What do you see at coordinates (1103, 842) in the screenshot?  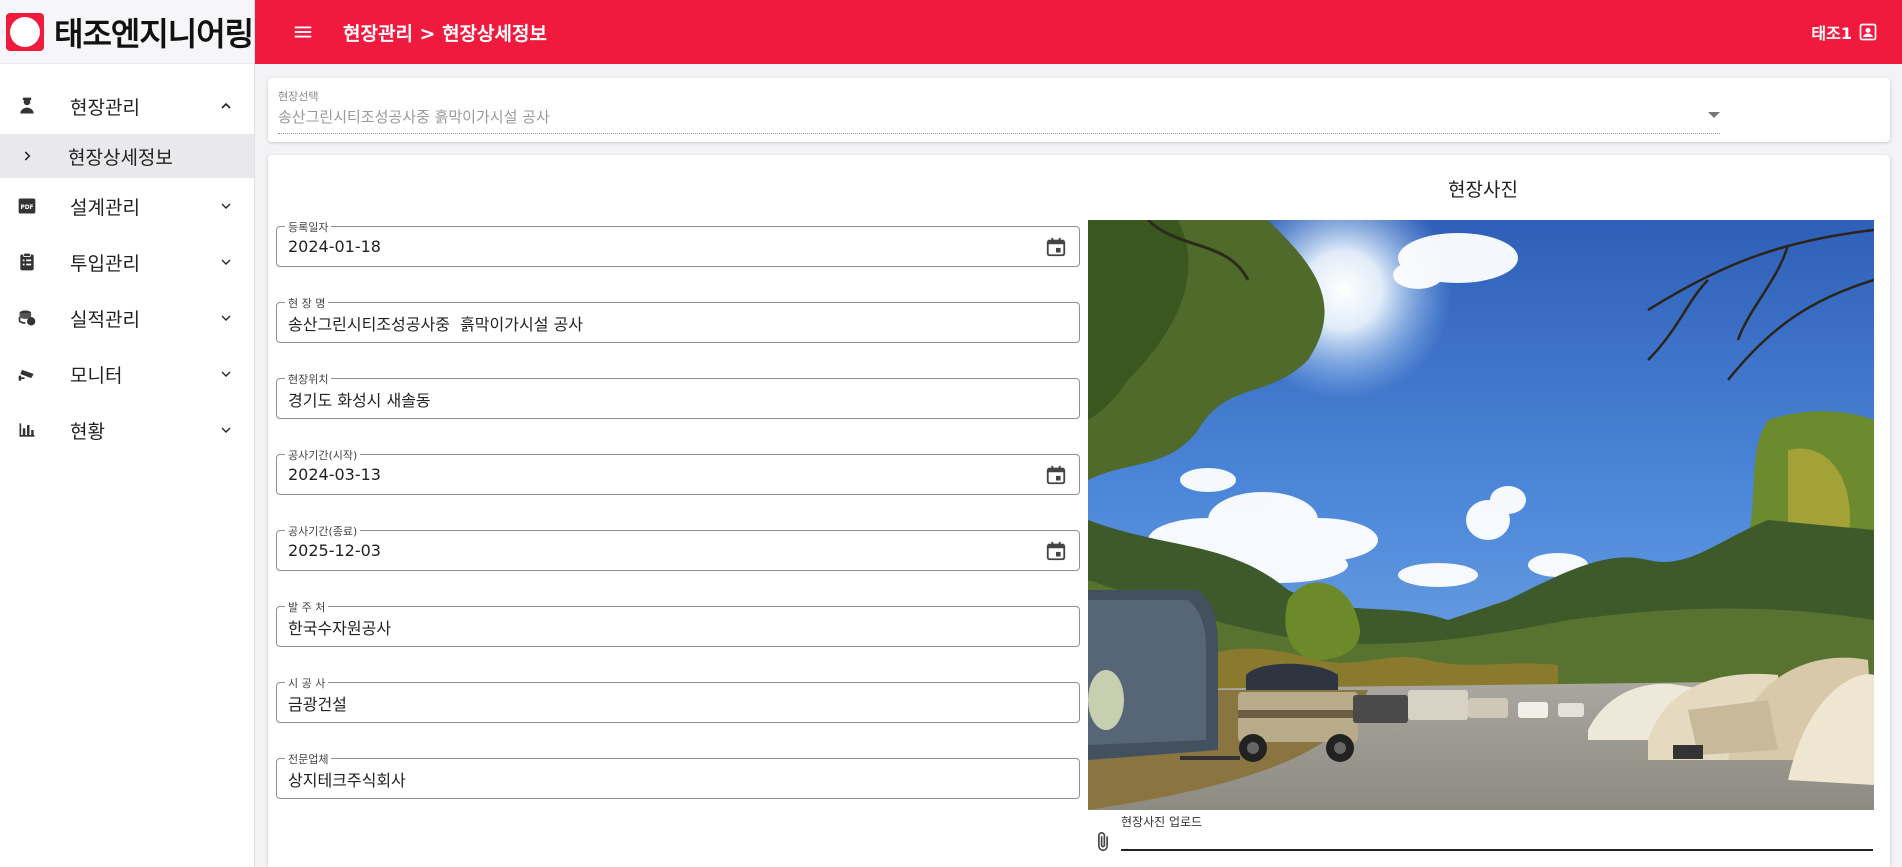 I see `paperclip-icon` at bounding box center [1103, 842].